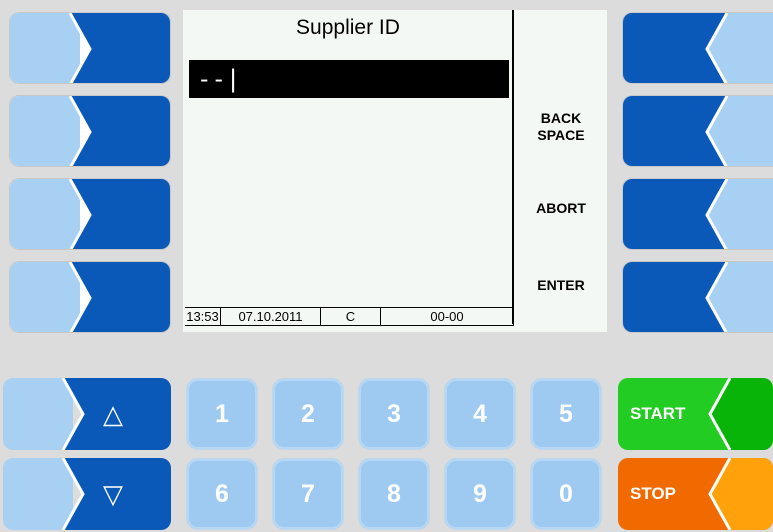 The height and width of the screenshot is (532, 773). What do you see at coordinates (480, 494) in the screenshot?
I see `key-9: 9` at bounding box center [480, 494].